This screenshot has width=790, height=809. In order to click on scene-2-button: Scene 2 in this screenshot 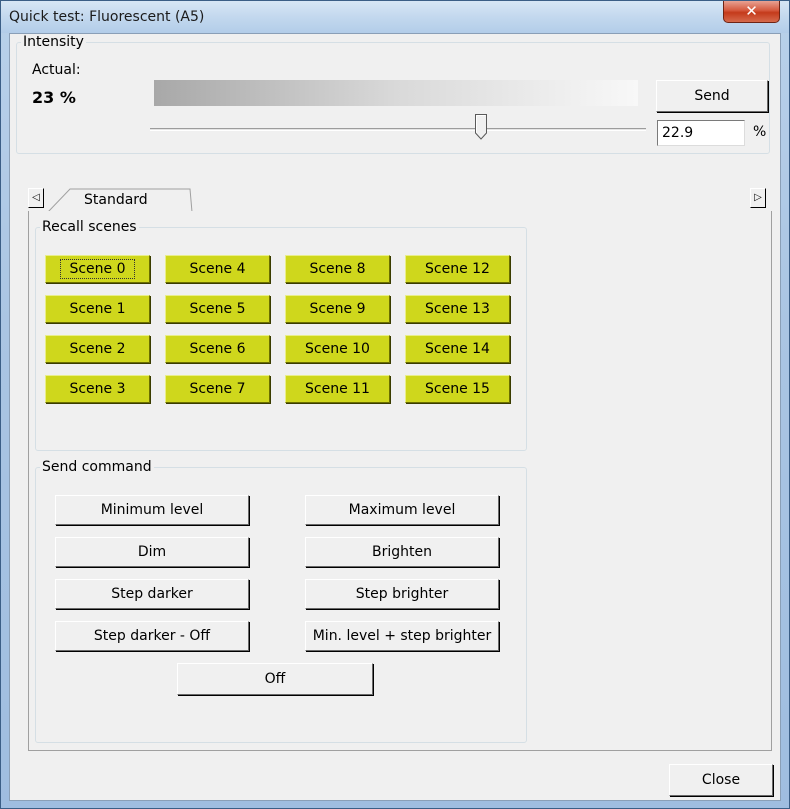, I will do `click(97, 349)`.